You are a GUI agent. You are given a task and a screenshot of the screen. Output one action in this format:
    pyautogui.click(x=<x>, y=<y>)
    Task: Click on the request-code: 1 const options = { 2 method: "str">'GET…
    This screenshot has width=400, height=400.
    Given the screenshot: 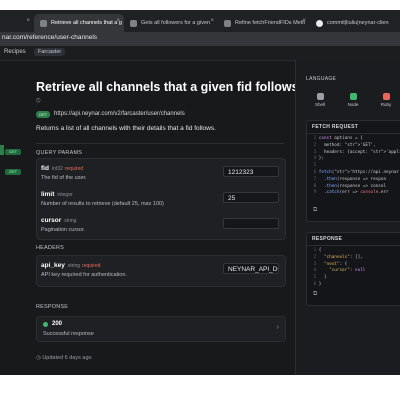 What is the action you would take?
    pyautogui.click(x=355, y=166)
    